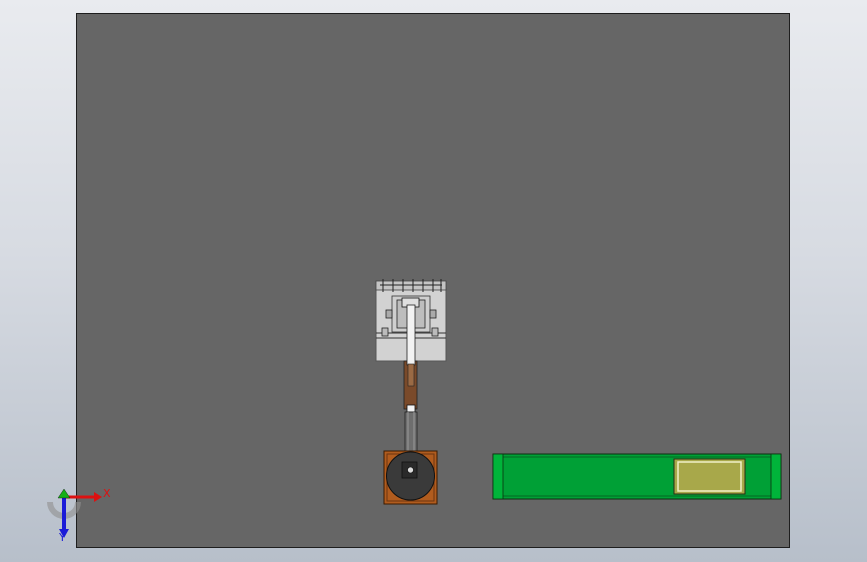 This screenshot has height=562, width=867. Describe the element at coordinates (107, 493) in the screenshot. I see `x-axis-label: X` at that location.